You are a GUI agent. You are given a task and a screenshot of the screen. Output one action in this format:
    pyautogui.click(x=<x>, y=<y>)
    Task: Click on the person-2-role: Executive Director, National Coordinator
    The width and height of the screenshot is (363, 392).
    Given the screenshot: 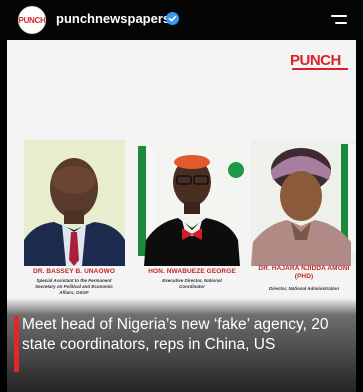 What is the action you would take?
    pyautogui.click(x=192, y=283)
    